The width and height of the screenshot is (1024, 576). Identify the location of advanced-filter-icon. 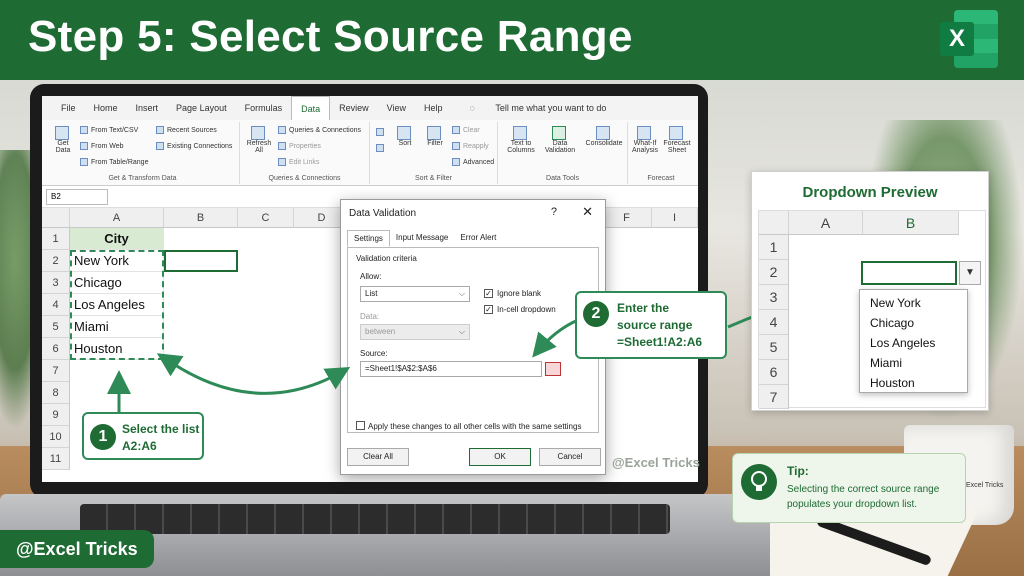
(456, 162).